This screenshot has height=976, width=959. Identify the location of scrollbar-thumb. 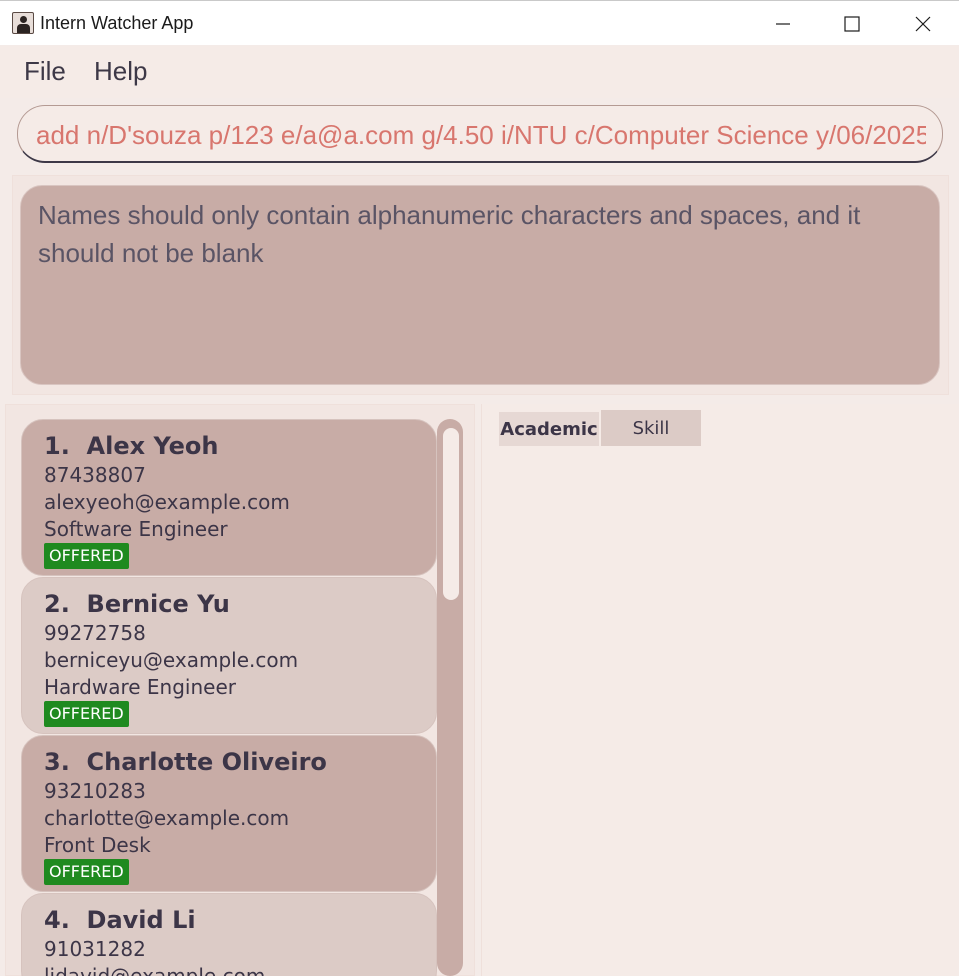
(451, 514).